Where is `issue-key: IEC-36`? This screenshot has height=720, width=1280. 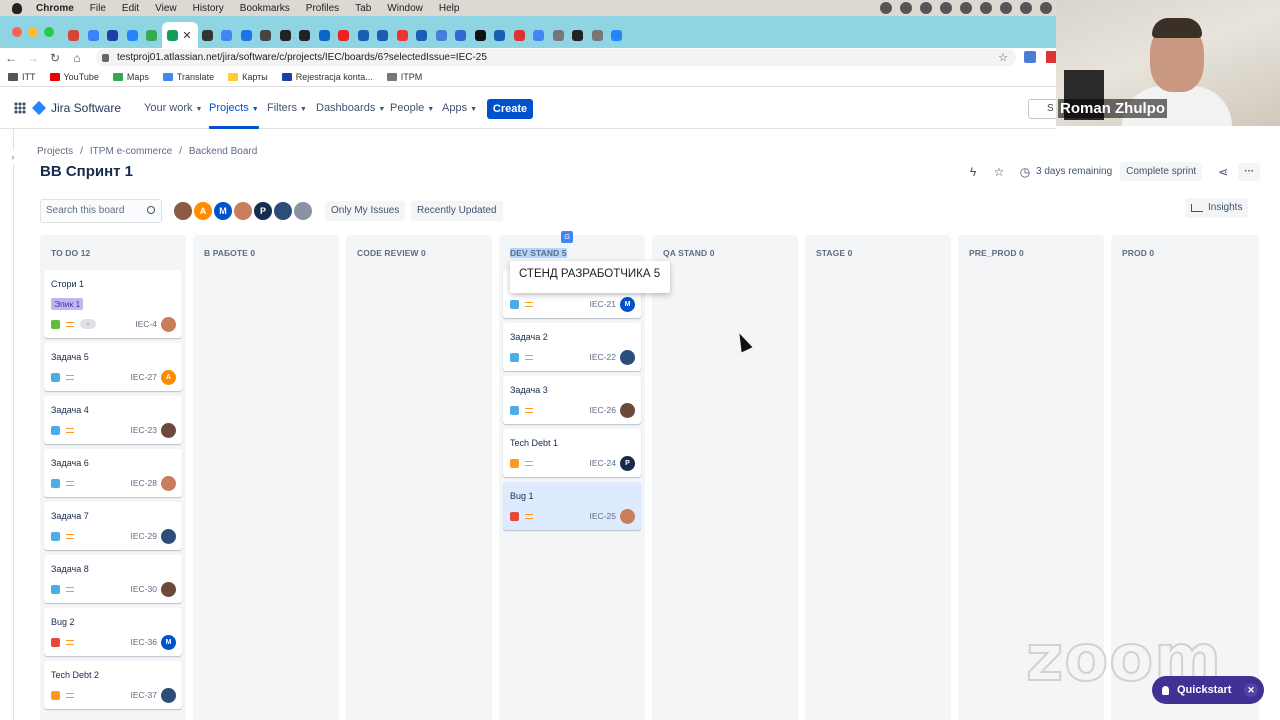 issue-key: IEC-36 is located at coordinates (144, 642).